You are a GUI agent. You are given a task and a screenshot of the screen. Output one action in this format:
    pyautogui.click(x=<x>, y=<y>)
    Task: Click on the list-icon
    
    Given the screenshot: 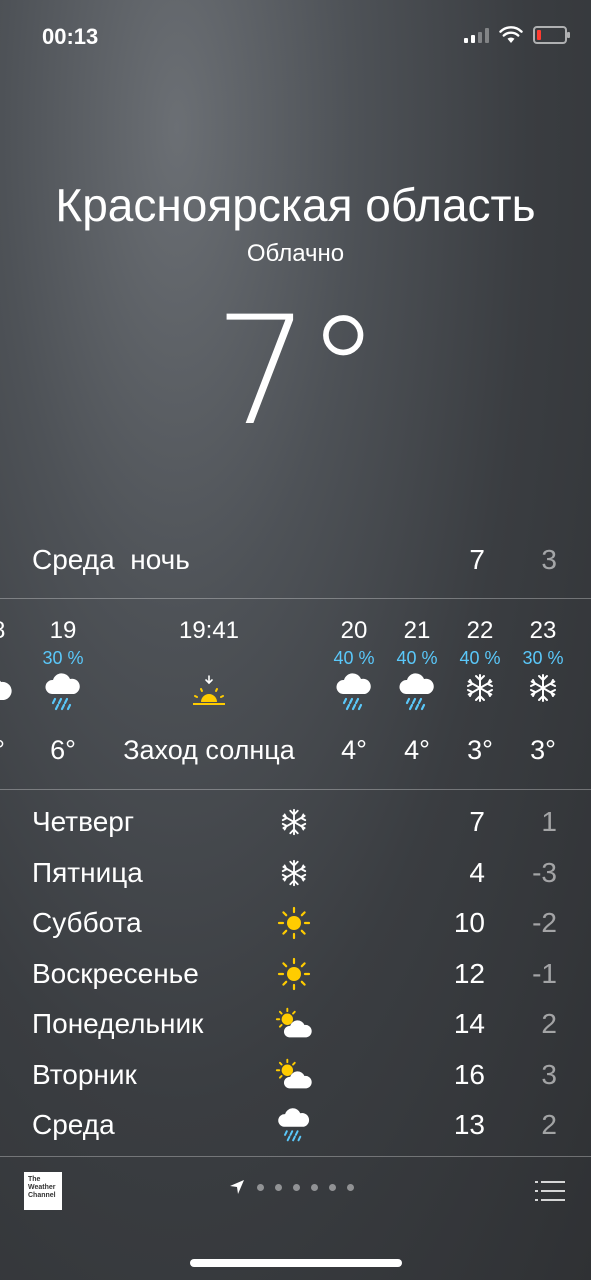 What is the action you would take?
    pyautogui.click(x=550, y=1191)
    